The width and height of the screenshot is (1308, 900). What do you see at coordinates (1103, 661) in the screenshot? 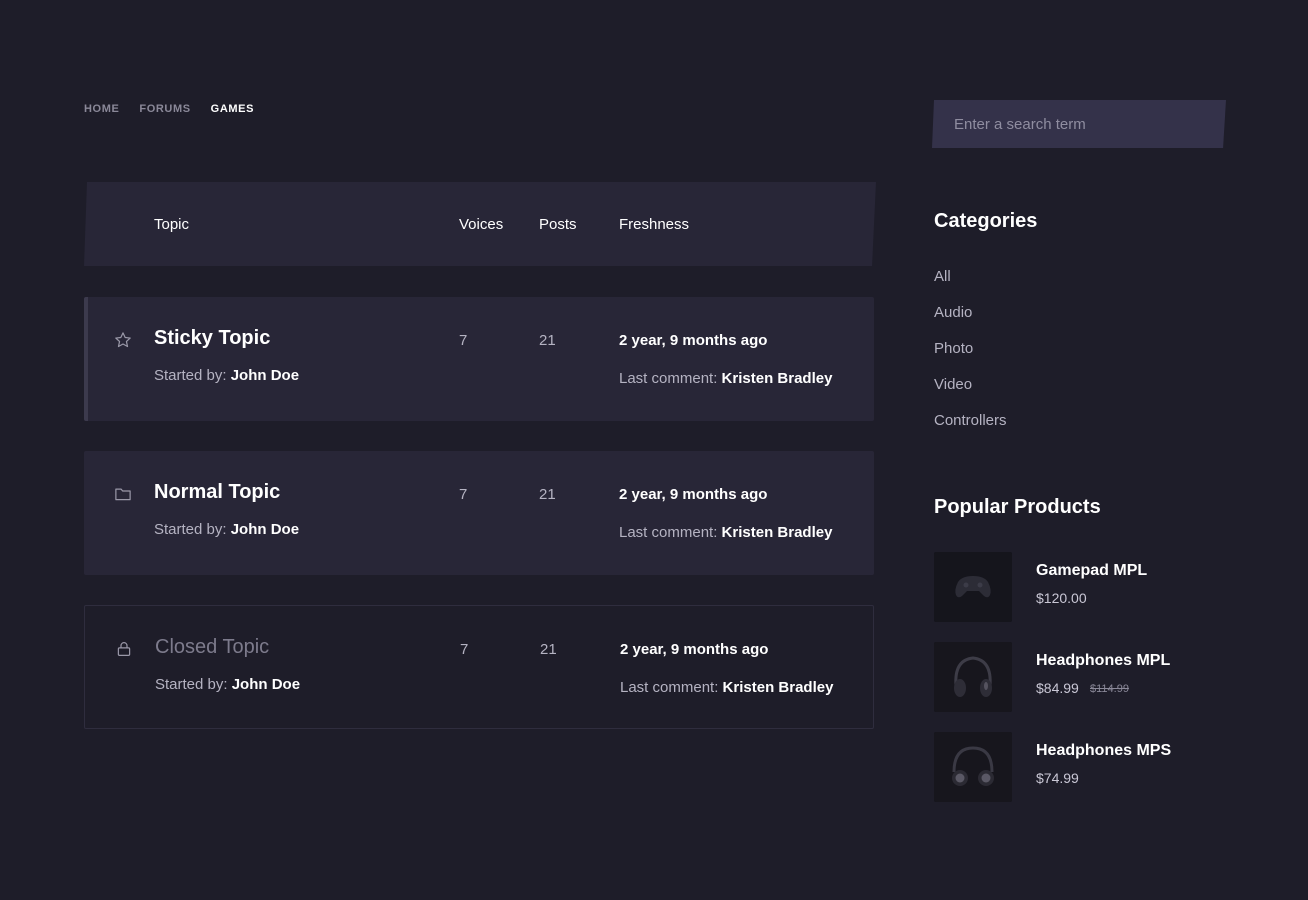
I see `product-name-link: Headphones MPL` at bounding box center [1103, 661].